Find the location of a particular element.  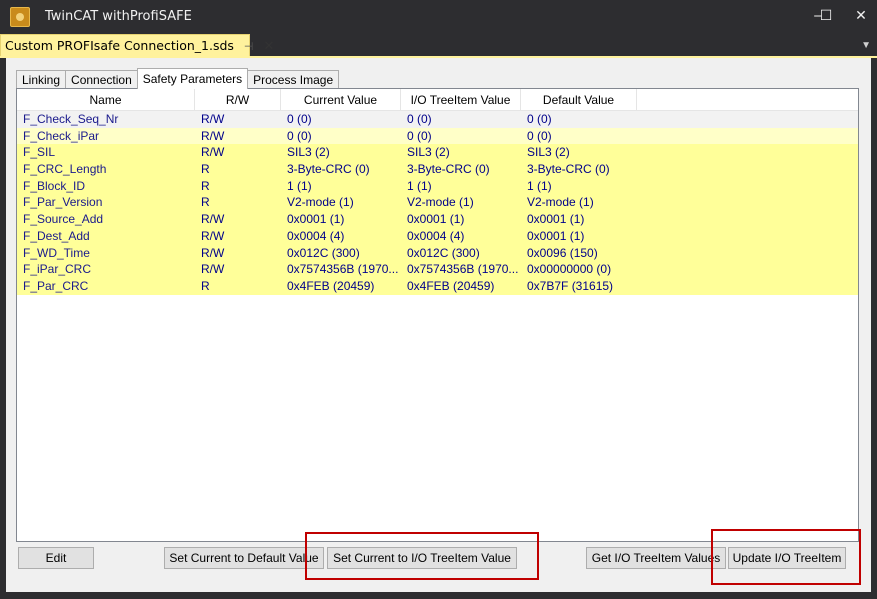

table-row: F_Check_iPar R/W 0 (0) 0 (0) 0 (0) is located at coordinates (437, 136).